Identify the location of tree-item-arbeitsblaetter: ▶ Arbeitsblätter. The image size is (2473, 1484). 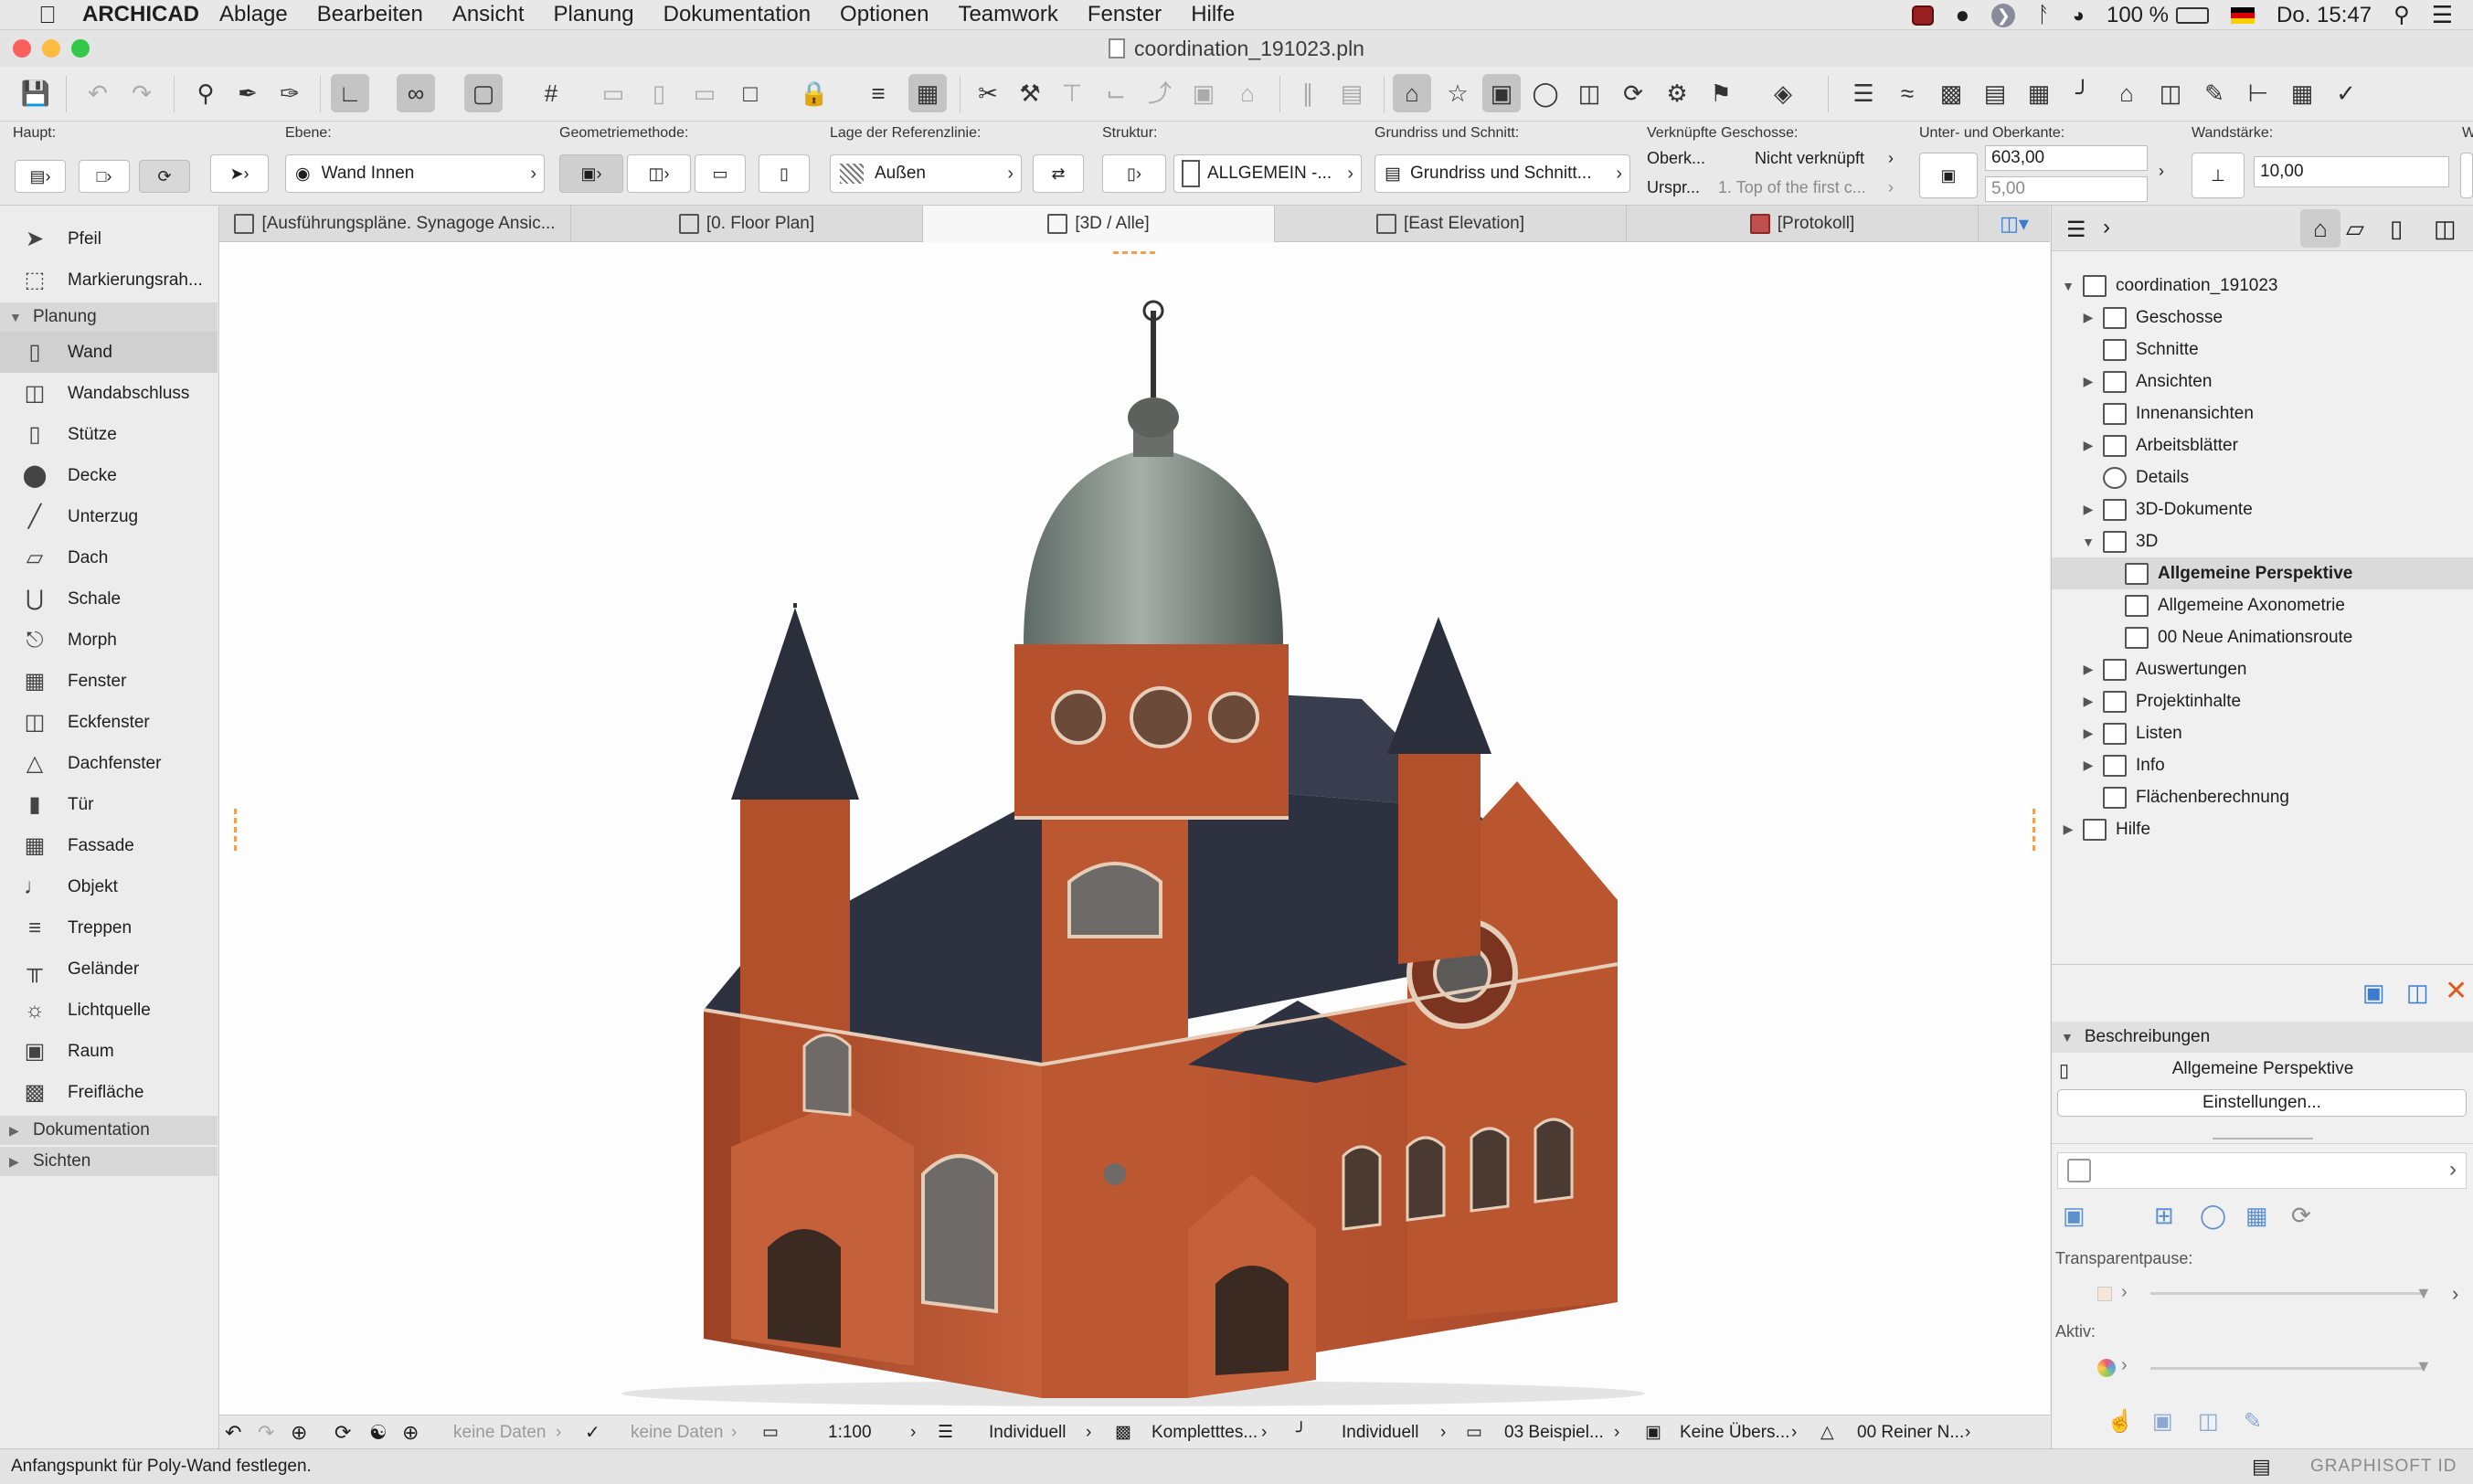
(2263, 445).